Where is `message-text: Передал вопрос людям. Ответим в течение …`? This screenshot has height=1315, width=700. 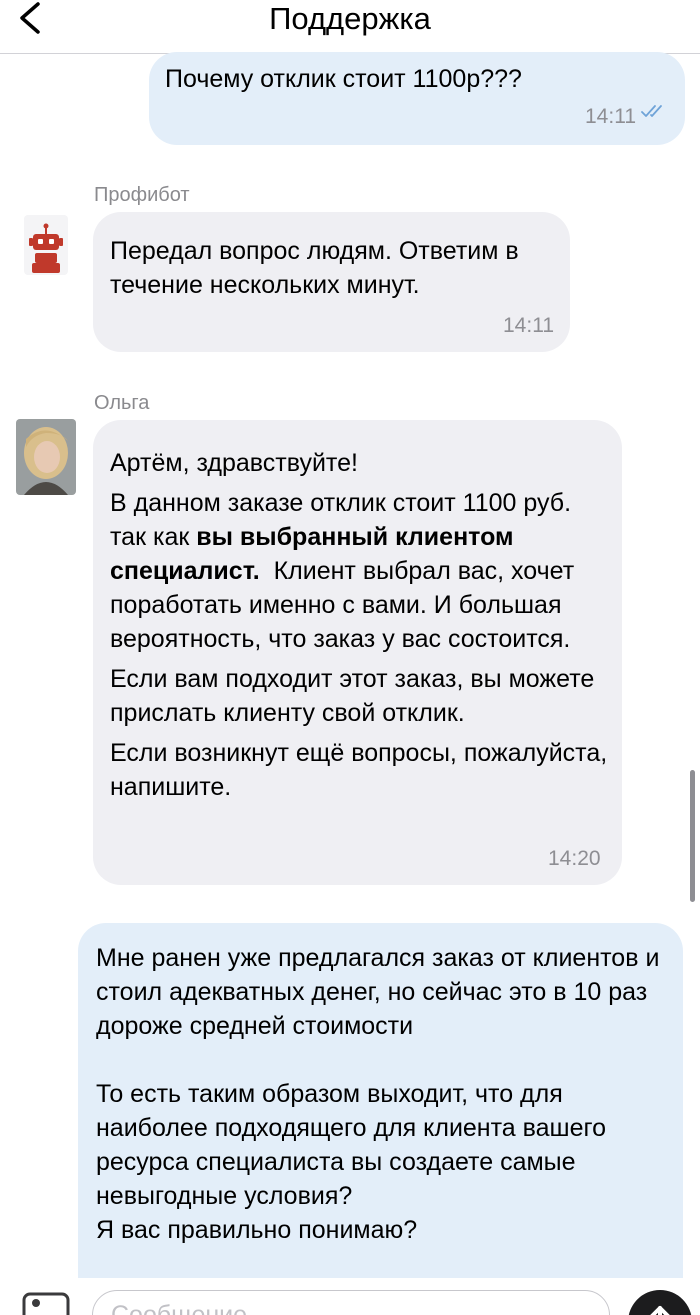
message-text: Передал вопрос людям. Ответим в течение … is located at coordinates (314, 268).